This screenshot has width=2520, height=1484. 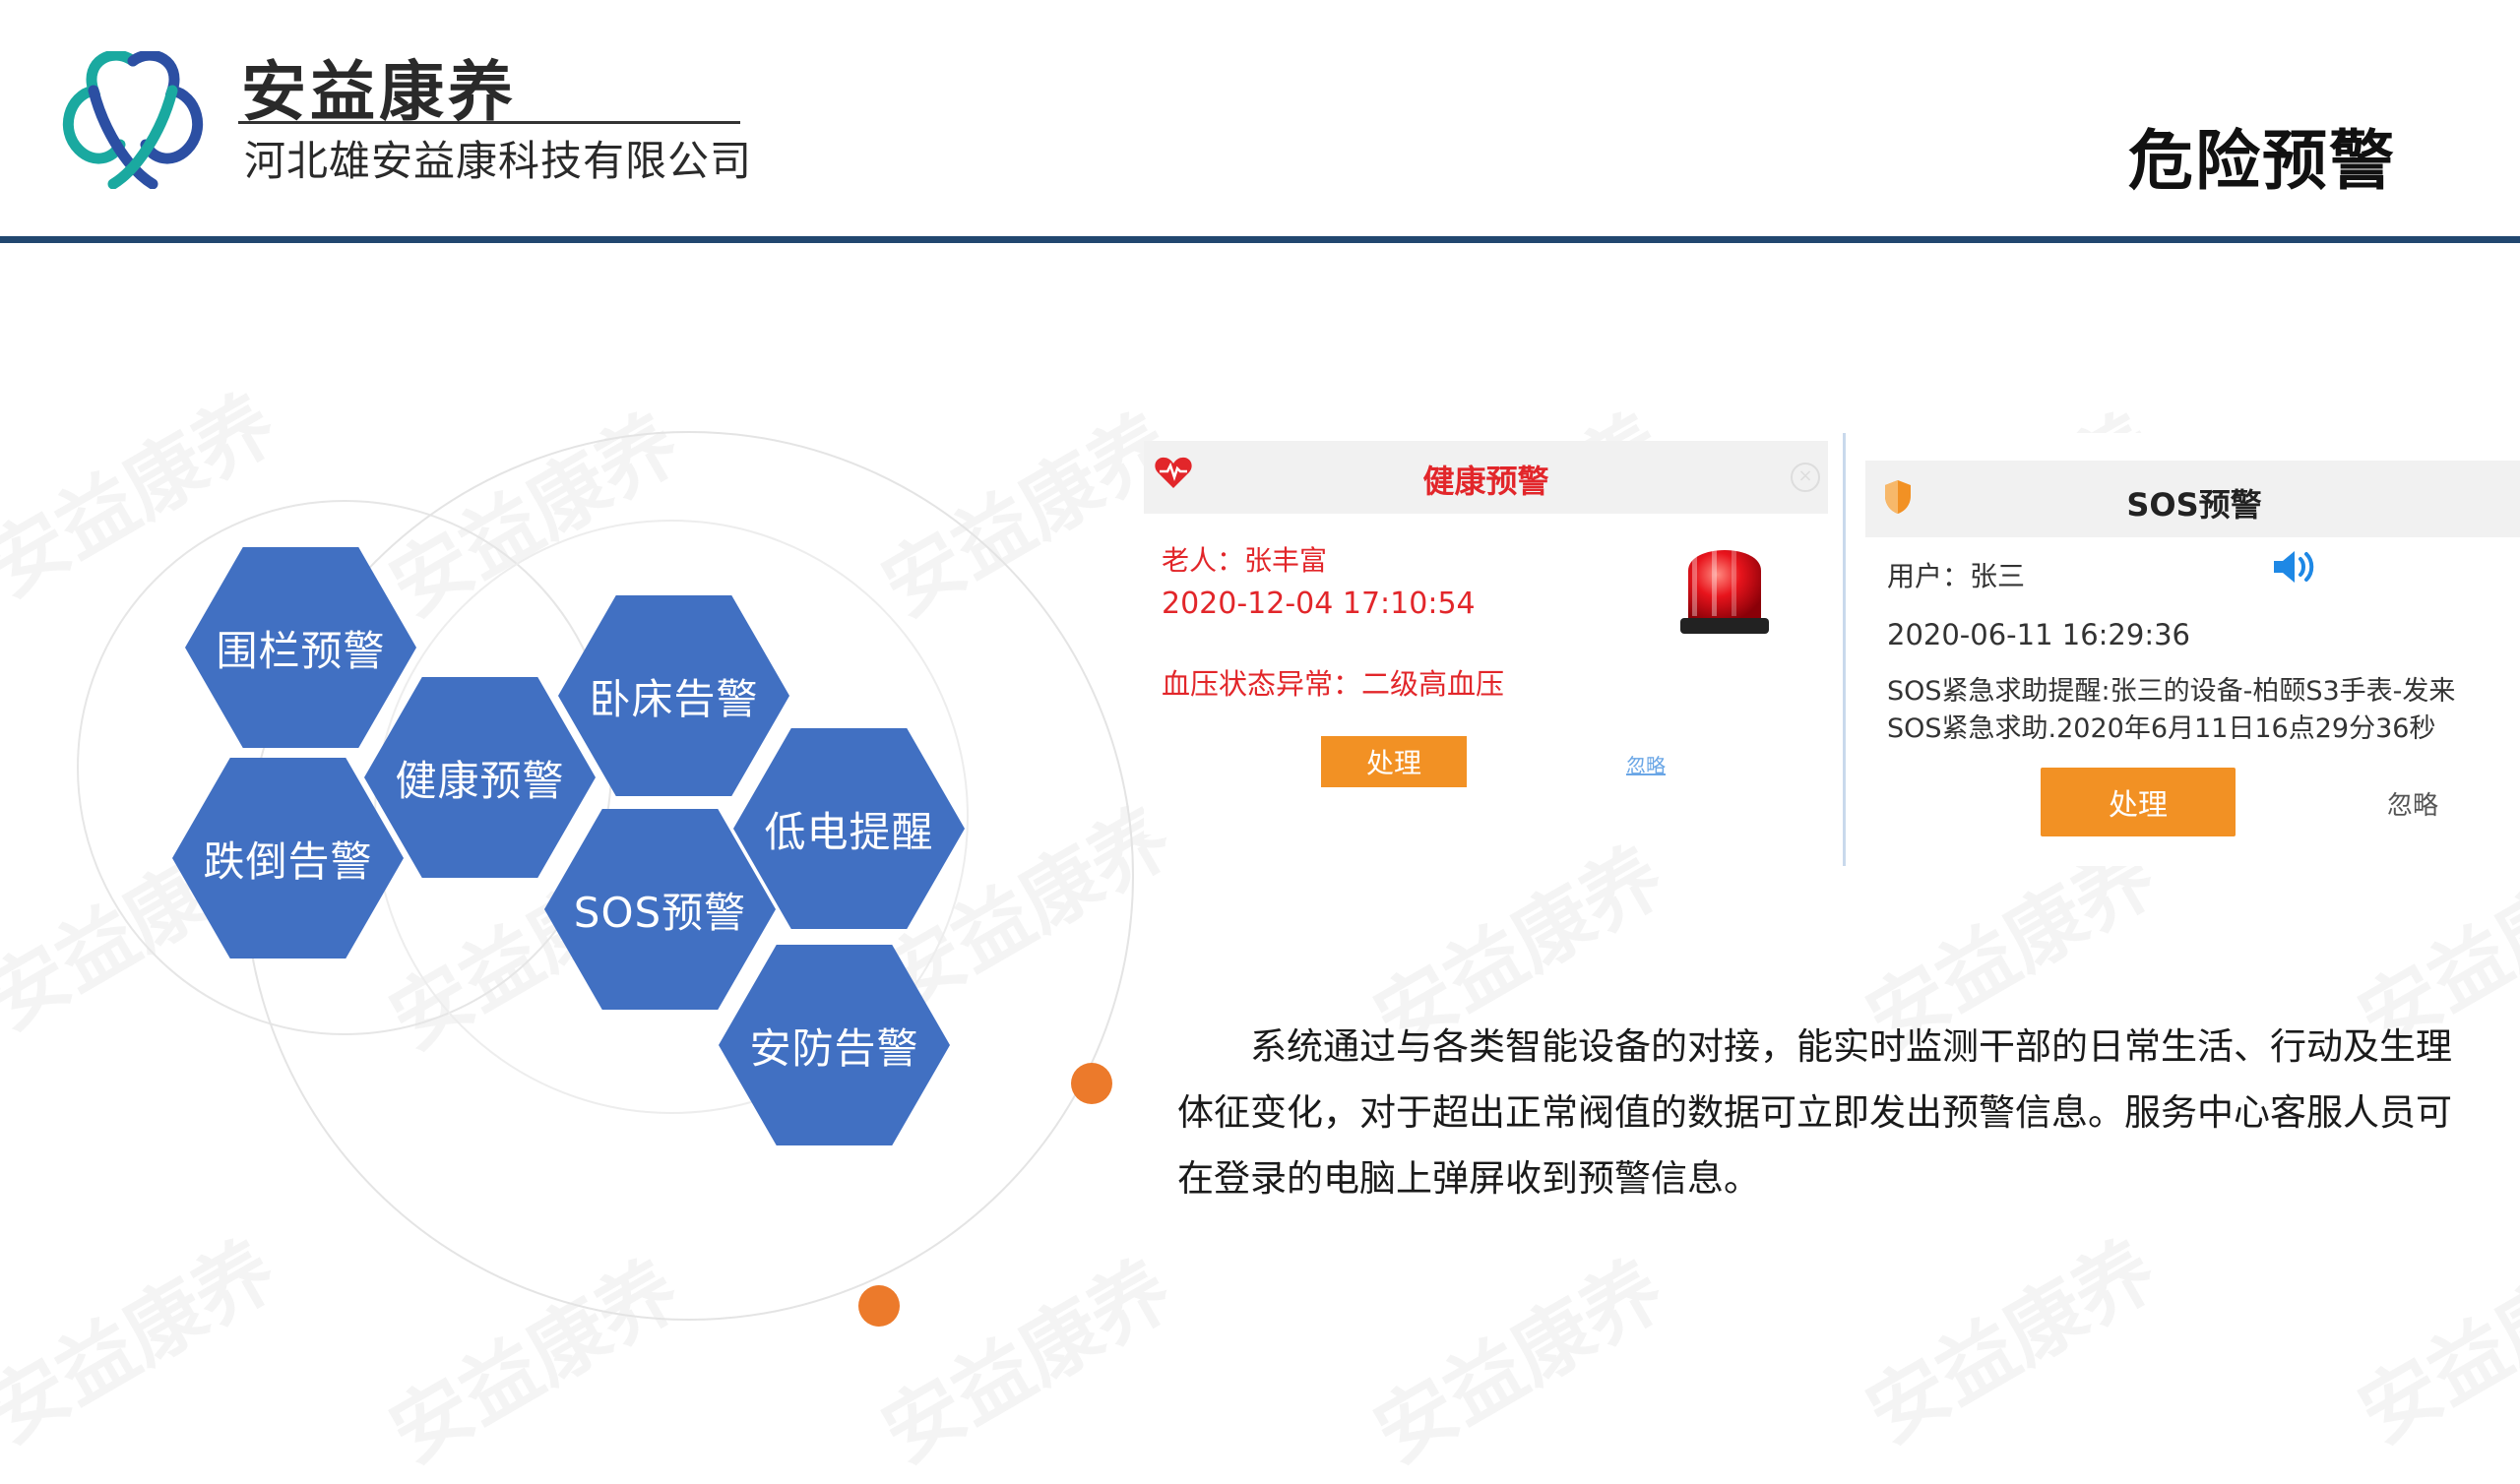 I want to click on feature-label: 健康预警, so click(x=480, y=781).